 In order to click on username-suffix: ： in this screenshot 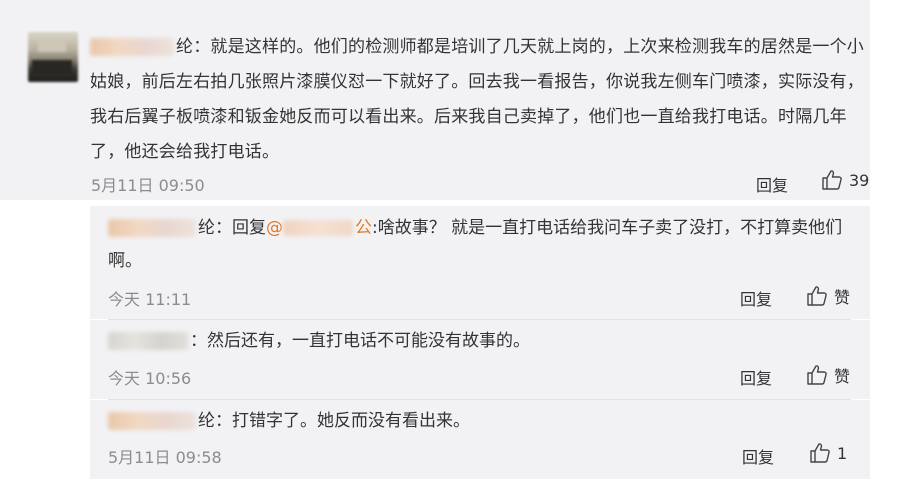, I will do `click(198, 341)`.